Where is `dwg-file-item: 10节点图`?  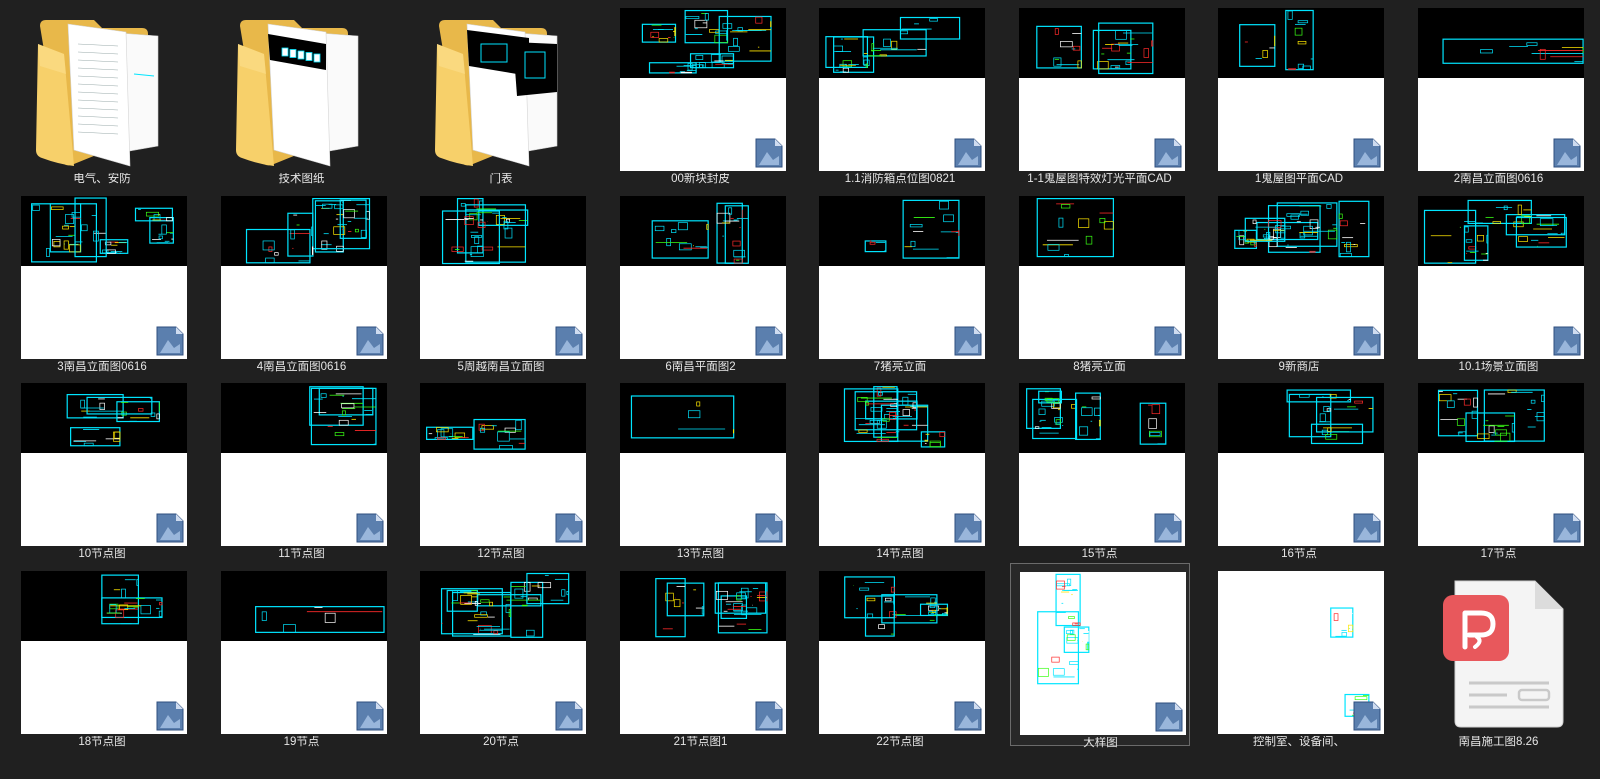 dwg-file-item: 10节点图 is located at coordinates (102, 467).